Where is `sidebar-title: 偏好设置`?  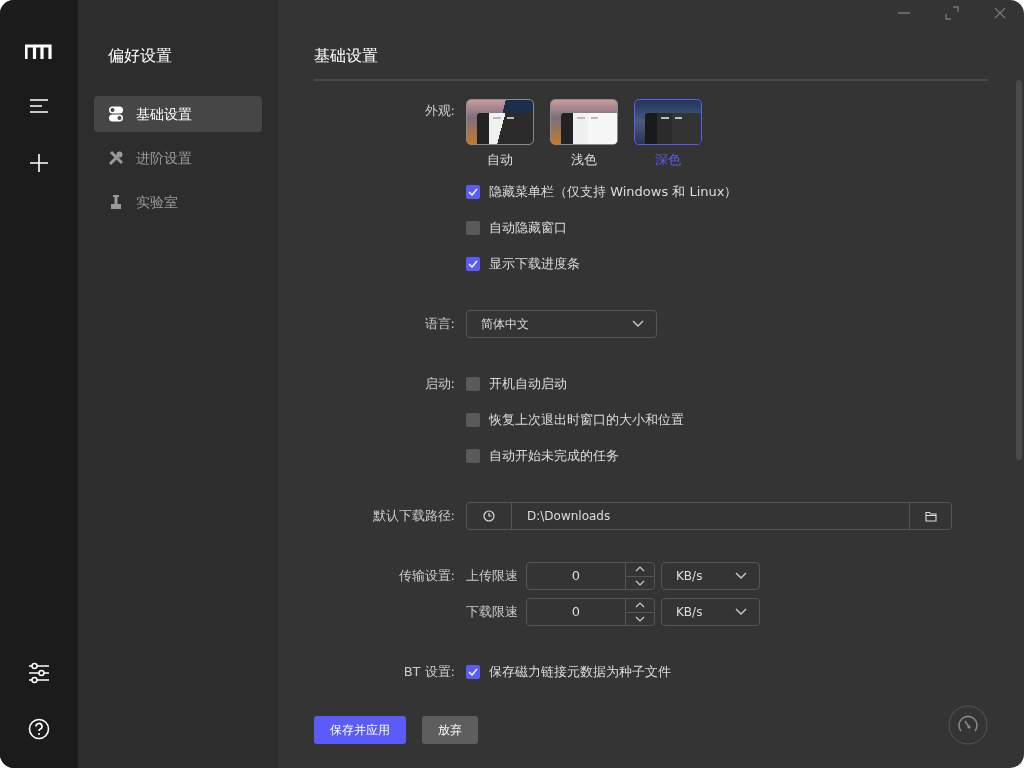 sidebar-title: 偏好设置 is located at coordinates (140, 56).